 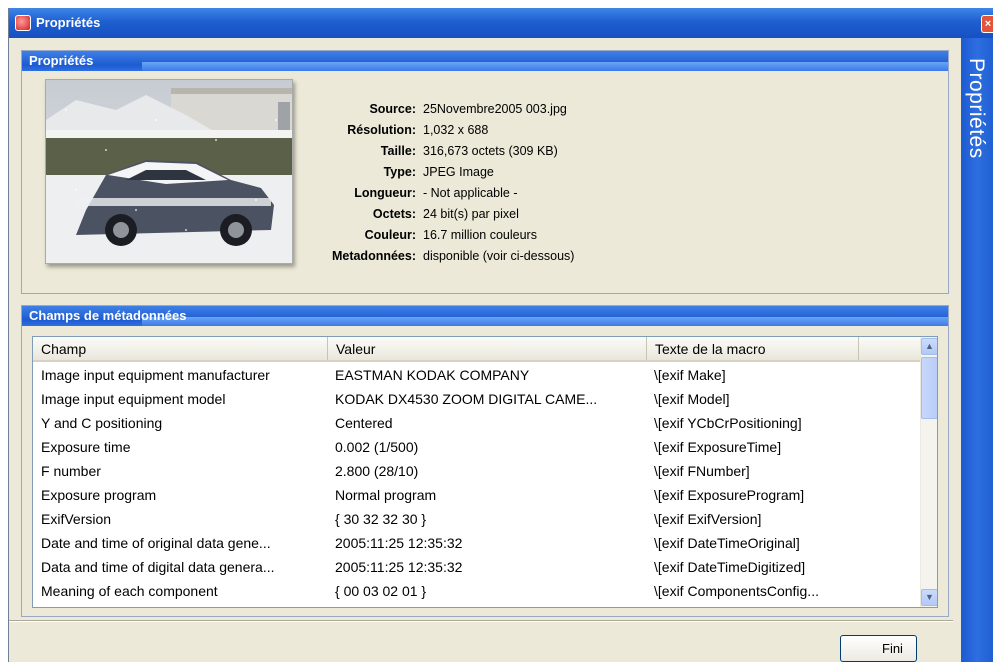 What do you see at coordinates (929, 346) in the screenshot?
I see `scroll-up-icon: ▲` at bounding box center [929, 346].